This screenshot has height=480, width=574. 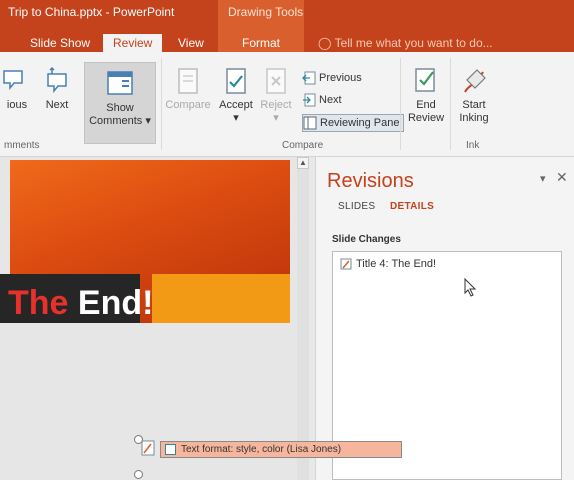 I want to click on comment-next-icon, so click(x=57, y=80).